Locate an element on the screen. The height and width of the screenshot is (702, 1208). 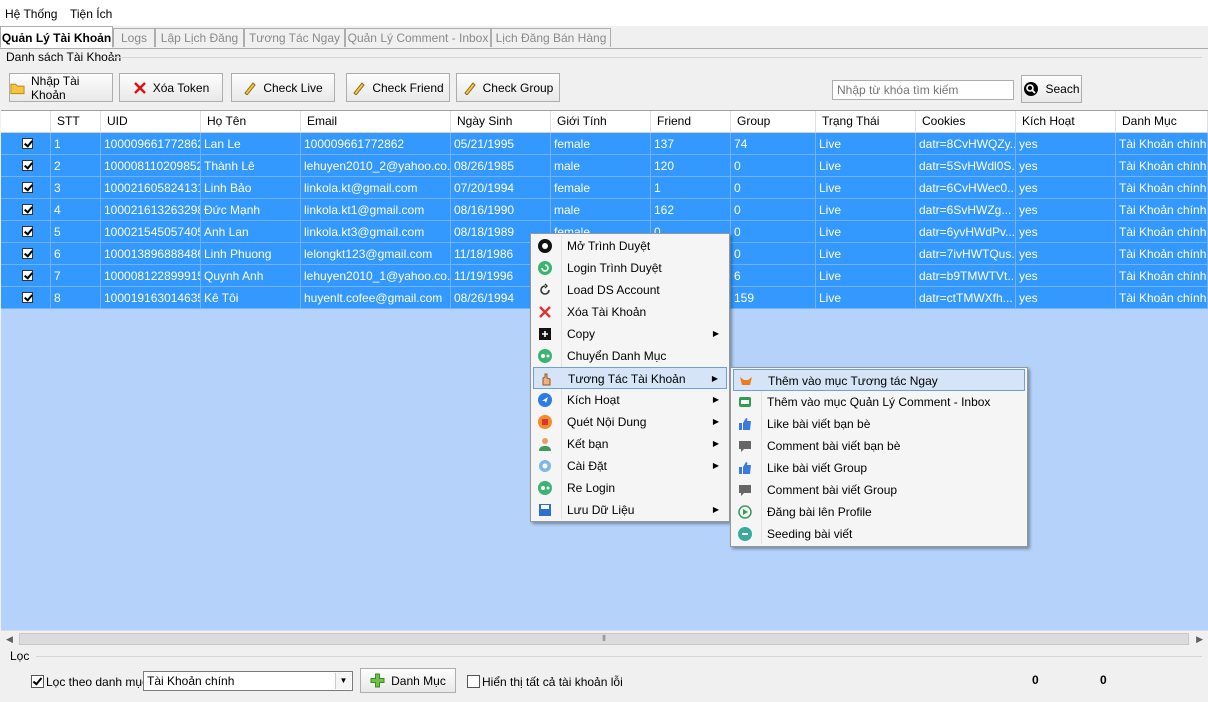
context-menu-item: Cài Đặt ▶ is located at coordinates (630, 466).